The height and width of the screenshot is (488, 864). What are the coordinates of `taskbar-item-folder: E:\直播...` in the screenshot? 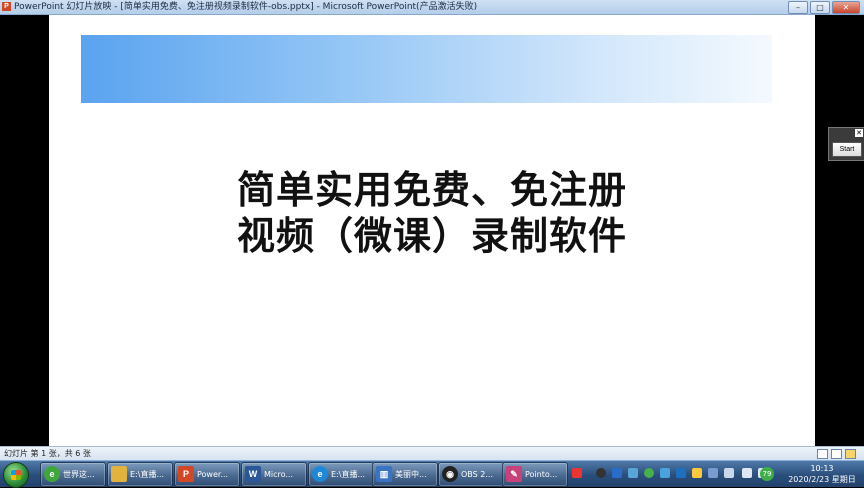 It's located at (140, 474).